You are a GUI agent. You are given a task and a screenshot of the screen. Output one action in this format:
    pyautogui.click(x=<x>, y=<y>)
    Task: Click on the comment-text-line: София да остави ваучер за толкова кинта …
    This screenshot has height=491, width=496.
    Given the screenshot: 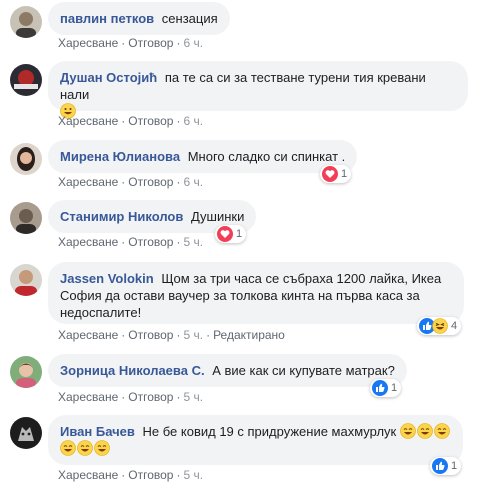 What is the action you would take?
    pyautogui.click(x=240, y=295)
    